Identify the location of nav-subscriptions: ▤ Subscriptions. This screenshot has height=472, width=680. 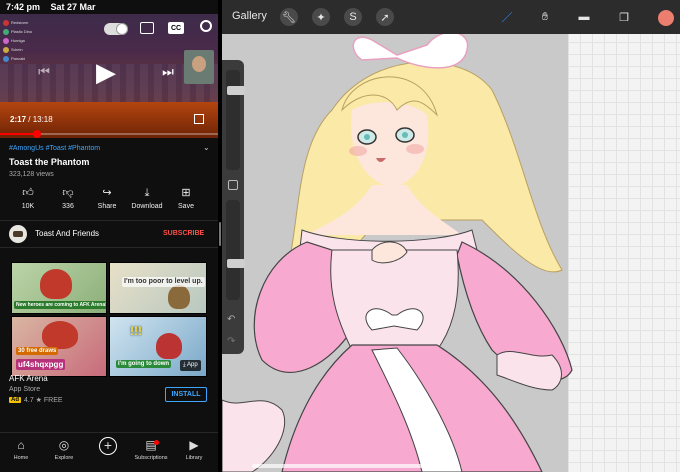
(151, 449).